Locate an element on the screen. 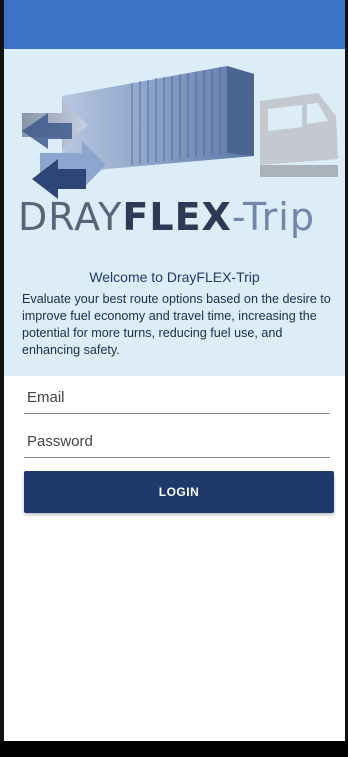 The image size is (348, 757). email-input is located at coordinates (177, 394).